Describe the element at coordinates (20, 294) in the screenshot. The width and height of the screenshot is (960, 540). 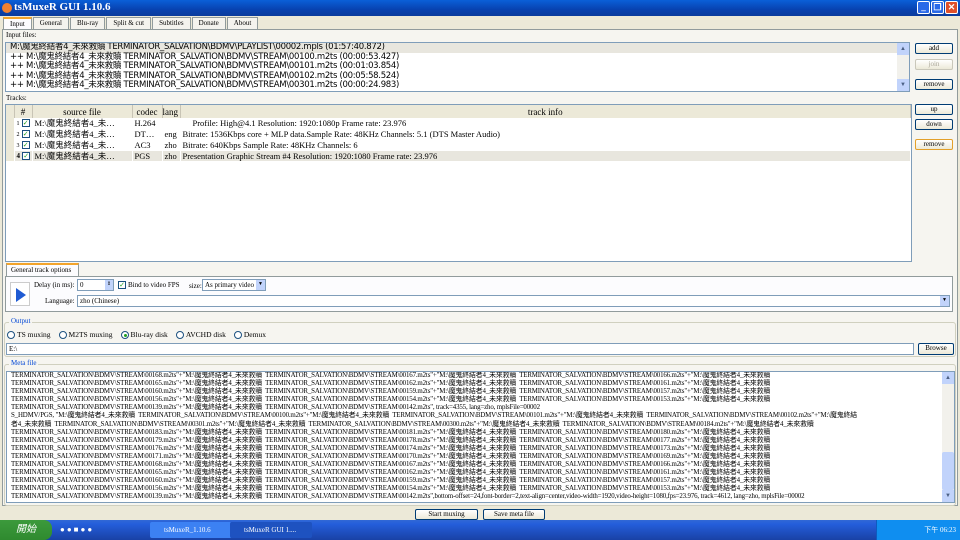
I see `play-icon` at that location.